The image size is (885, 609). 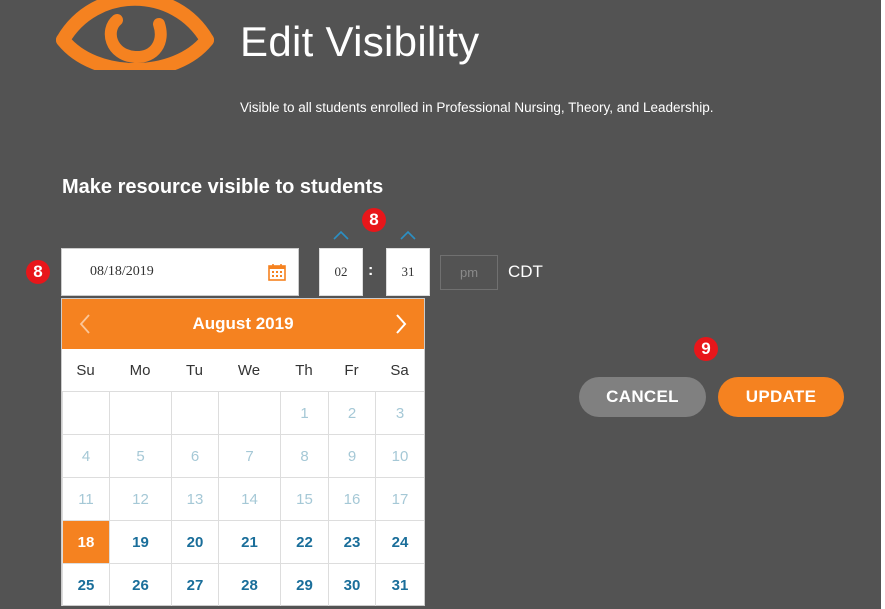 I want to click on calendar-day: 8, so click(x=304, y=455).